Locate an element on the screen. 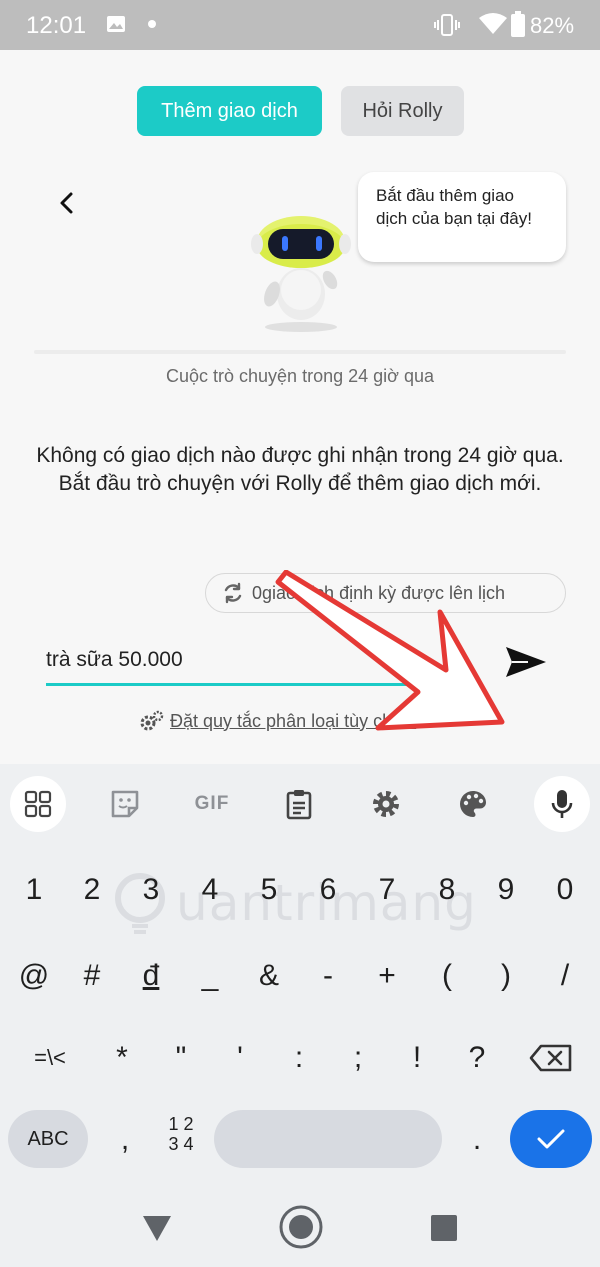 The width and height of the screenshot is (600, 1267). divider is located at coordinates (300, 352).